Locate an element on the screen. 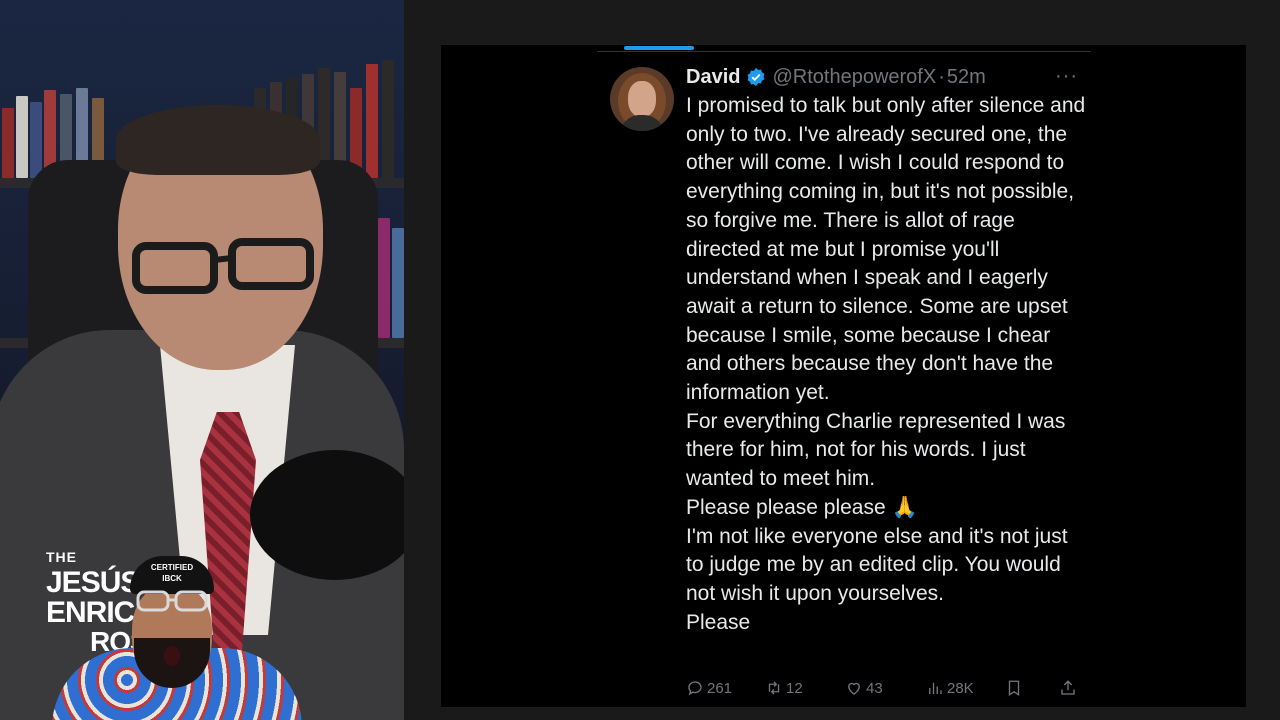 This screenshot has width=1280, height=720. guest-cap: CERTIFIED IBCK is located at coordinates (172, 575).